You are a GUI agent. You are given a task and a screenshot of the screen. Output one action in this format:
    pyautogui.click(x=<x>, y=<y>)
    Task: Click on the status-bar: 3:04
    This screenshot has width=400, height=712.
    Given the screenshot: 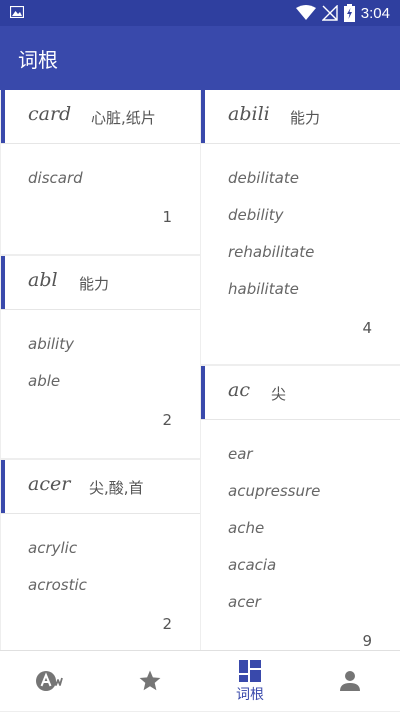 What is the action you would take?
    pyautogui.click(x=200, y=13)
    